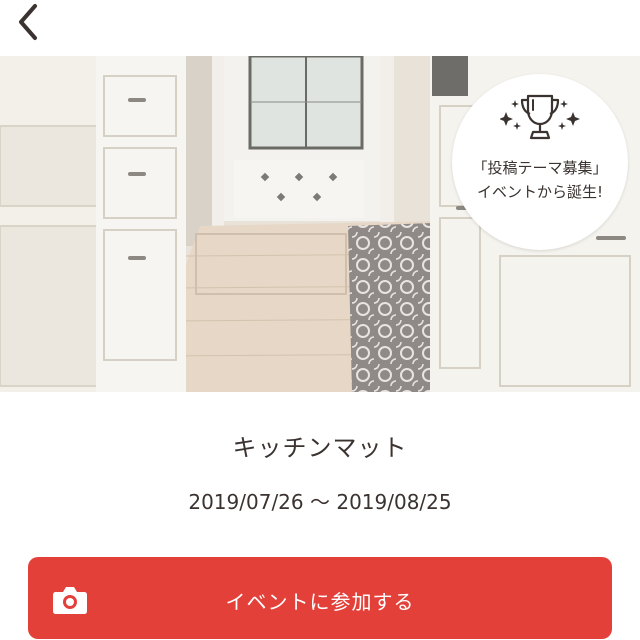 The image size is (640, 640). Describe the element at coordinates (320, 502) in the screenshot. I see `event-period: 2019/07/26 ～ 2019/08/25` at that location.